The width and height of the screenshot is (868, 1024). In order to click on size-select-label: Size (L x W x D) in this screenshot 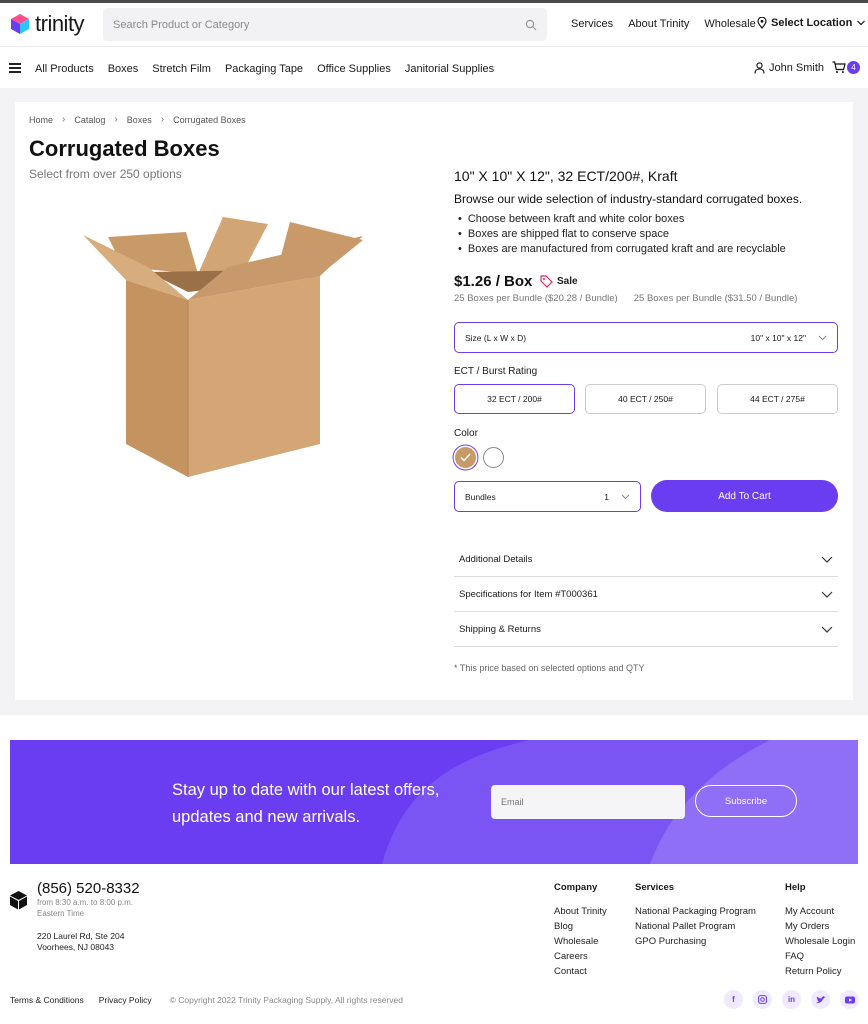, I will do `click(496, 337)`.